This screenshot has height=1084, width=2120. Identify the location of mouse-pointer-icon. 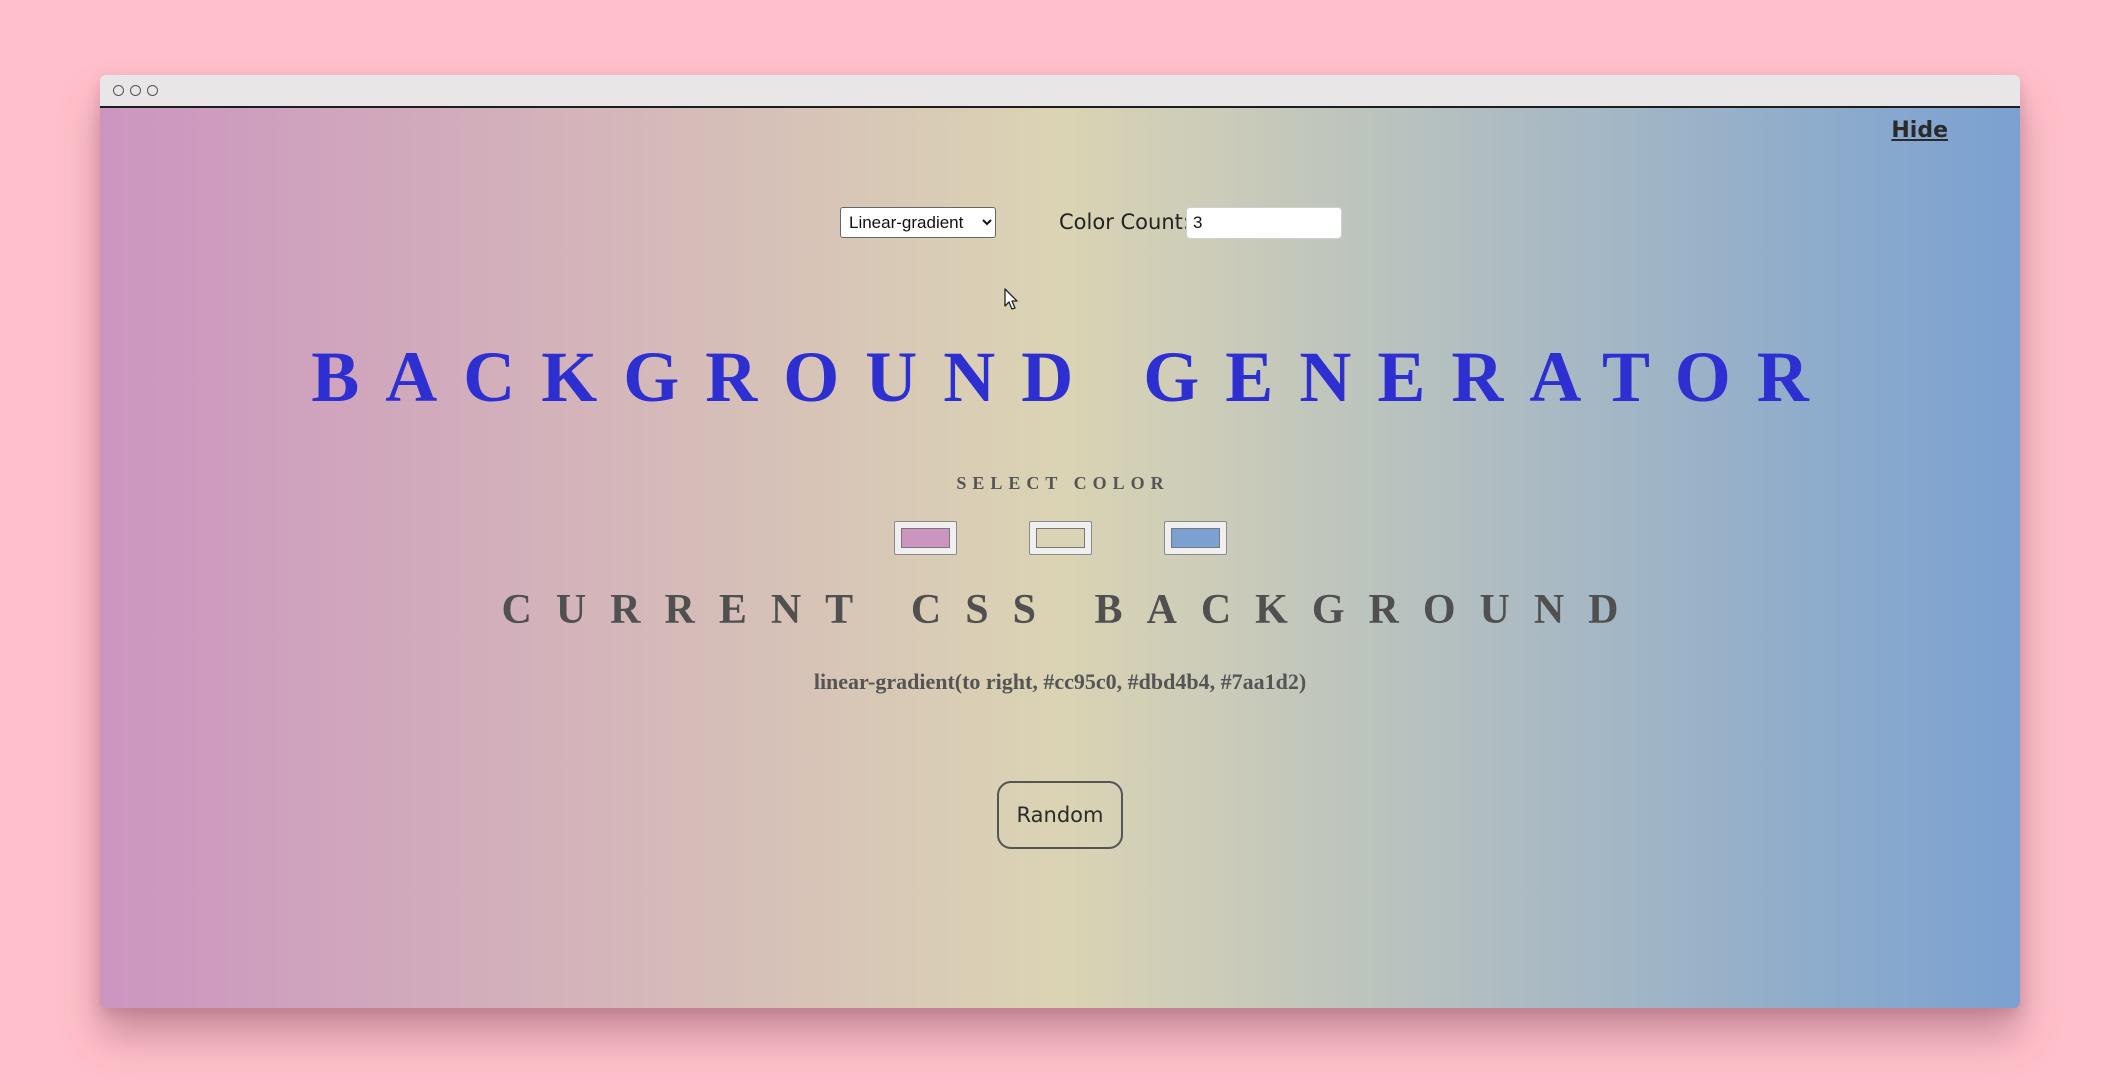
(1011, 299).